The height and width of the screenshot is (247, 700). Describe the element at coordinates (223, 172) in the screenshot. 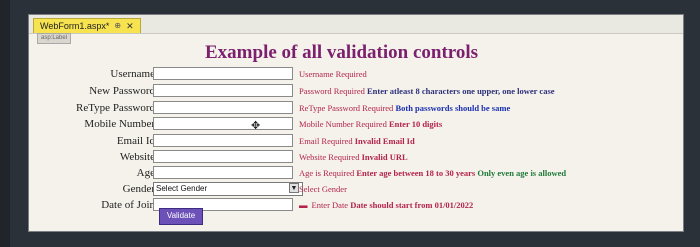

I see `age-input` at that location.